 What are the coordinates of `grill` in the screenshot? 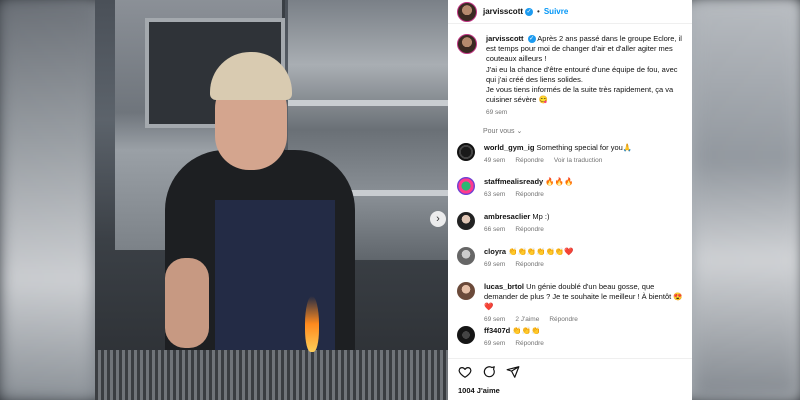 It's located at (271, 375).